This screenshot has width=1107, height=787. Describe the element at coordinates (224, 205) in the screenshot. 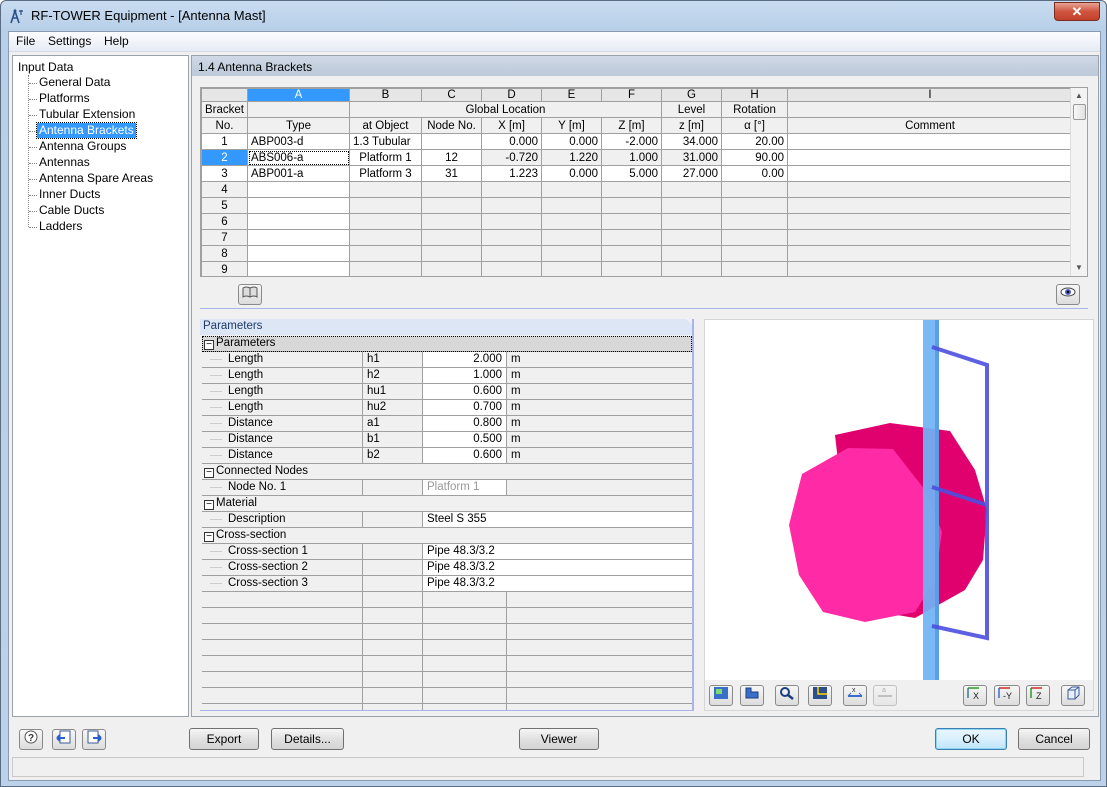

I see `row-number: 5` at that location.